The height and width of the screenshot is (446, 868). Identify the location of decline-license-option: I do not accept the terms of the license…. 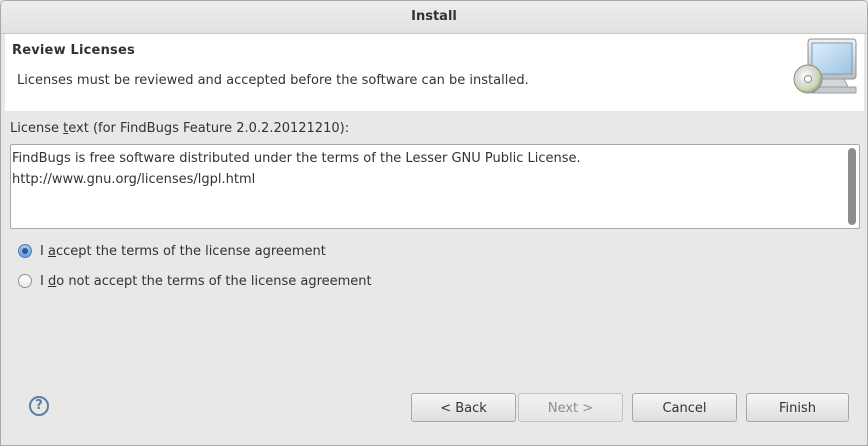
(195, 281).